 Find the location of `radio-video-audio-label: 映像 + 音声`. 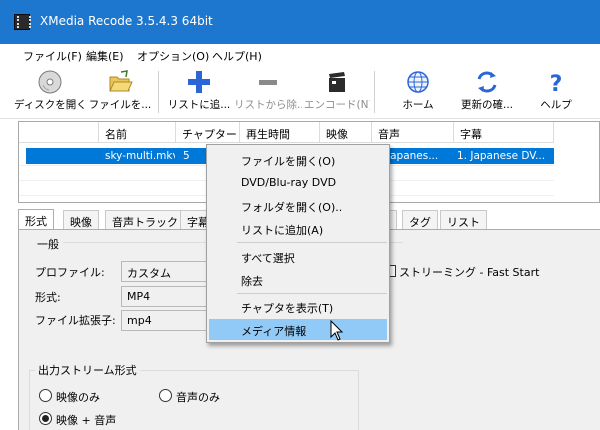

radio-video-audio-label: 映像 + 音声 is located at coordinates (86, 420).